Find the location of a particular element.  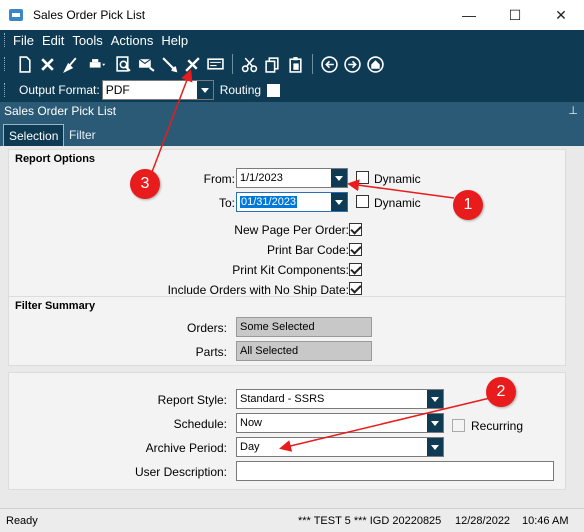

callout-3: 3 is located at coordinates (145, 184).